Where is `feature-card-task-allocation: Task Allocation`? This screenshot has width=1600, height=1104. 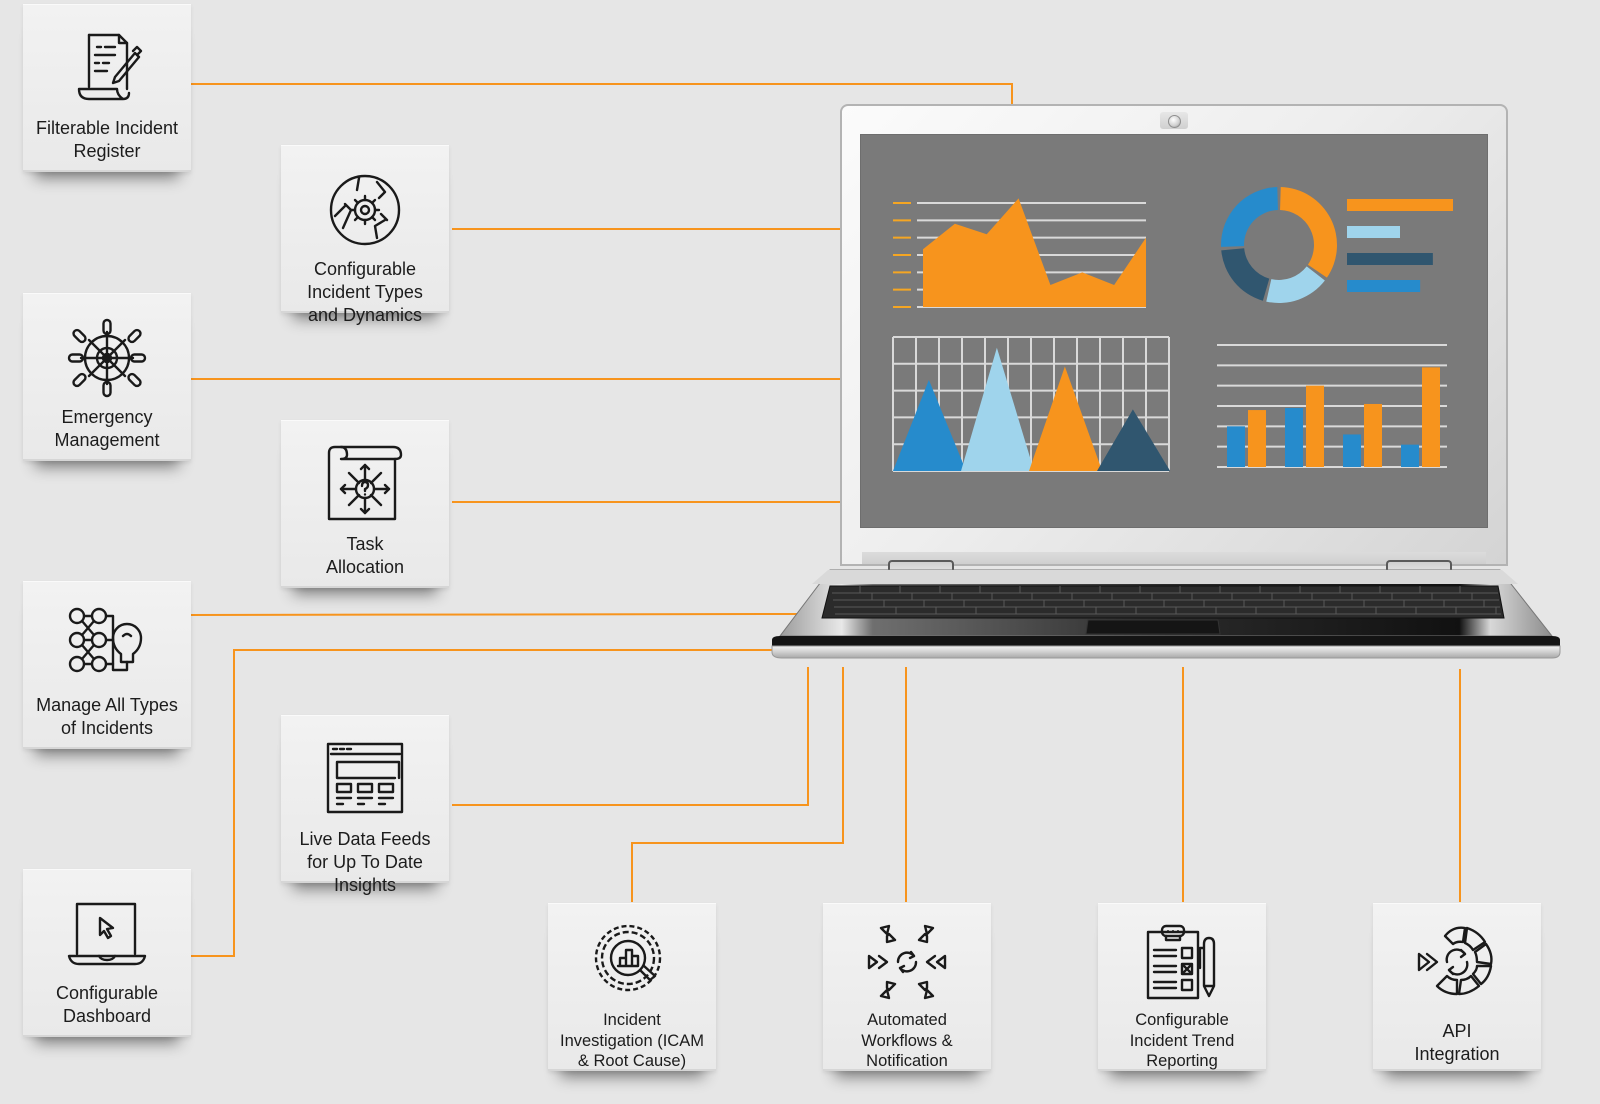
feature-card-task-allocation: Task Allocation is located at coordinates (365, 504).